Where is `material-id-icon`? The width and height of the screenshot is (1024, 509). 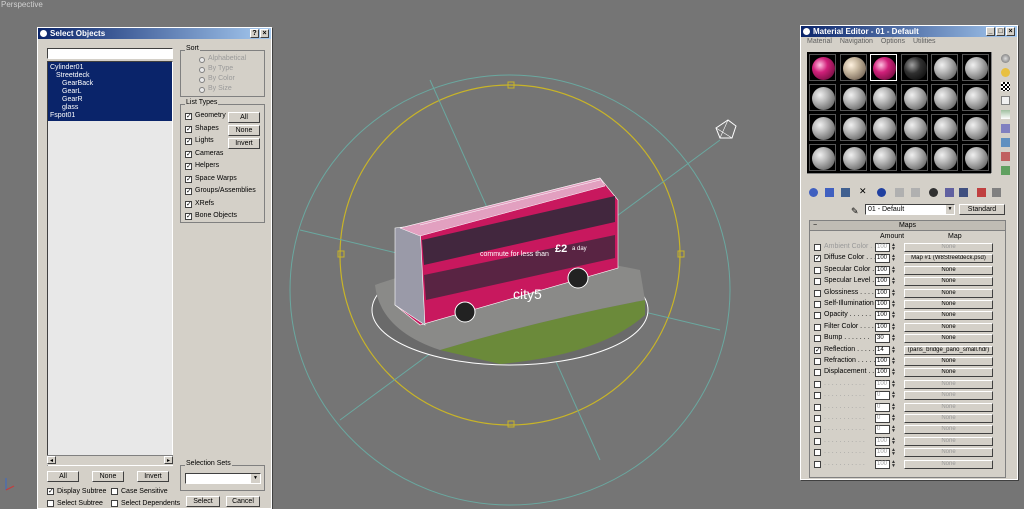 material-id-icon is located at coordinates (933, 192).